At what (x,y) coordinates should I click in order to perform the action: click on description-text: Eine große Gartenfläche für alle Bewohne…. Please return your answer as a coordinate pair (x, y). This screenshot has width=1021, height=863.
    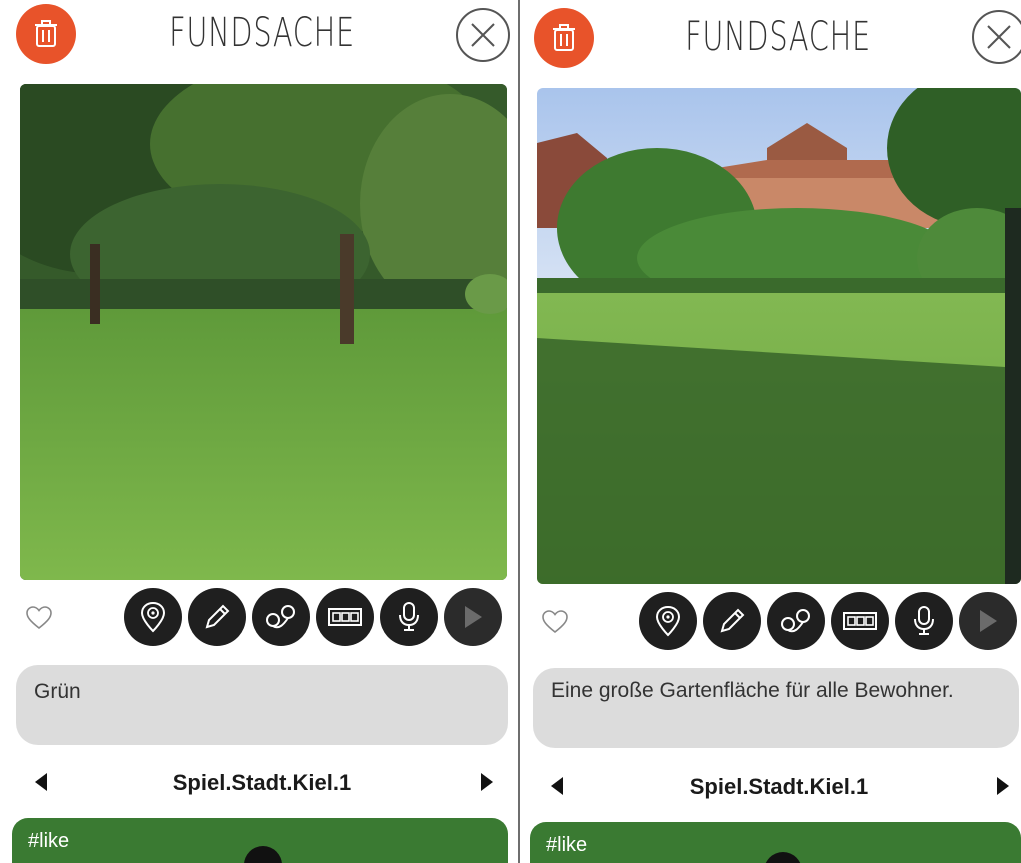
    Looking at the image, I should click on (776, 708).